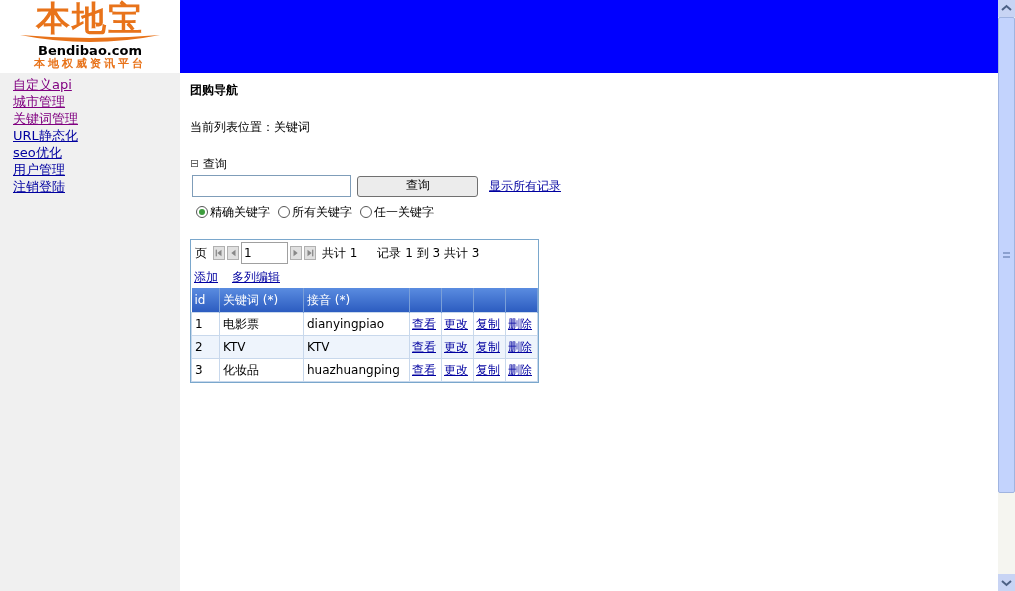 This screenshot has width=1015, height=591. Describe the element at coordinates (90, 39) in the screenshot. I see `swoosh-icon` at that location.